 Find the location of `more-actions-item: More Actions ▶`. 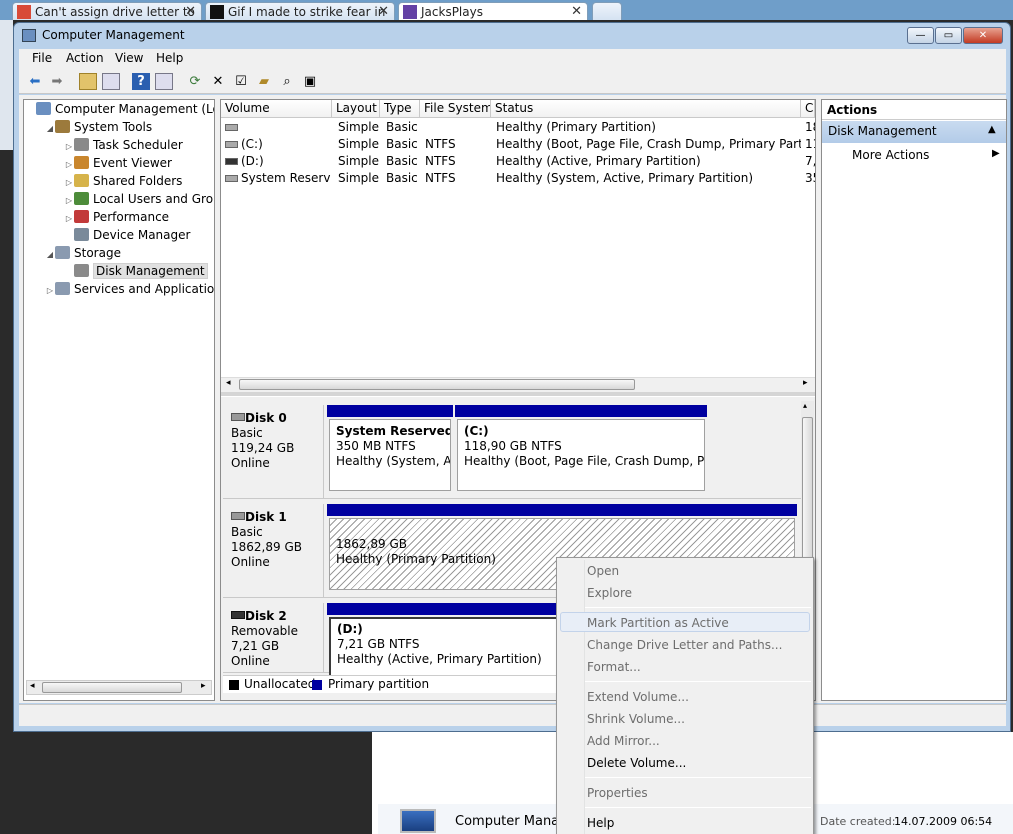

more-actions-item: More Actions ▶ is located at coordinates (914, 155).